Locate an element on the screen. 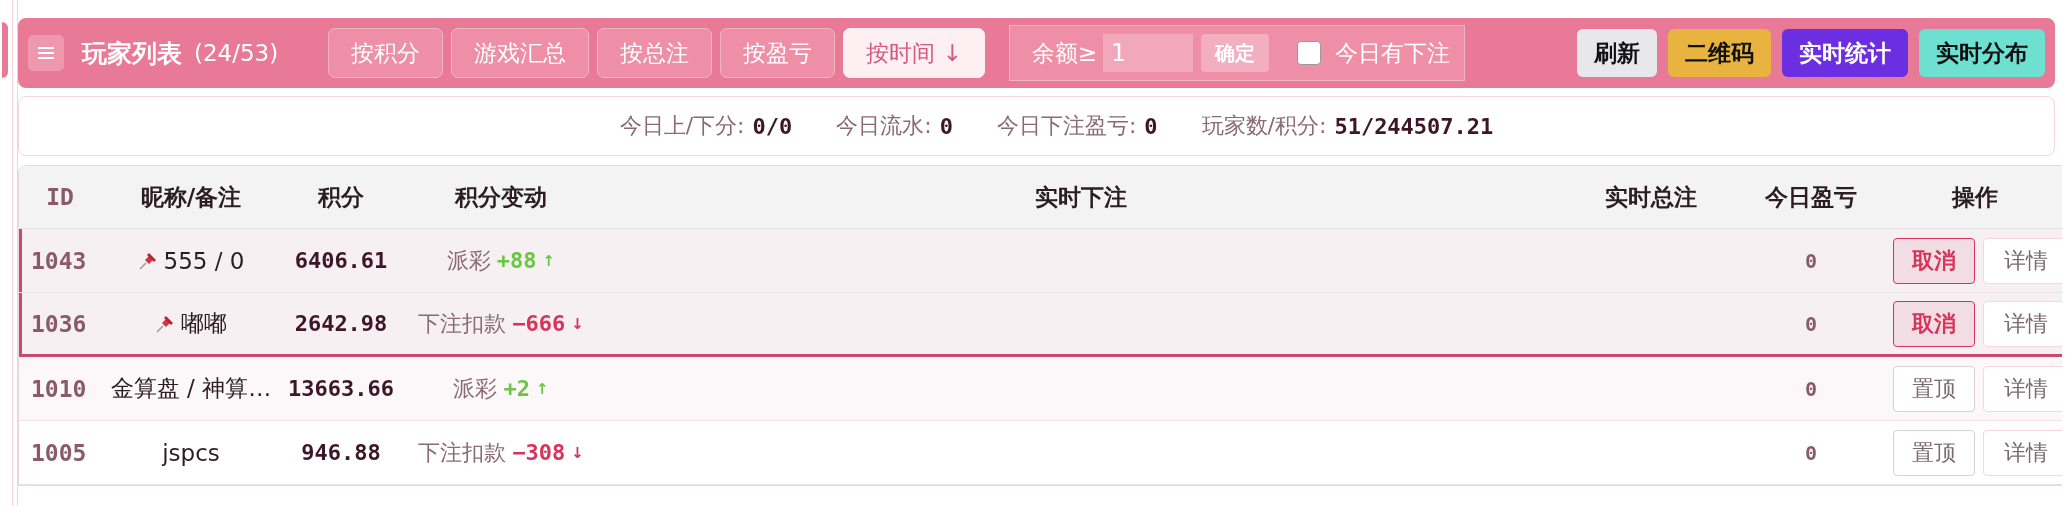 Image resolution: width=2072 pixels, height=506 pixels. action-button: 二维码 is located at coordinates (1719, 53).